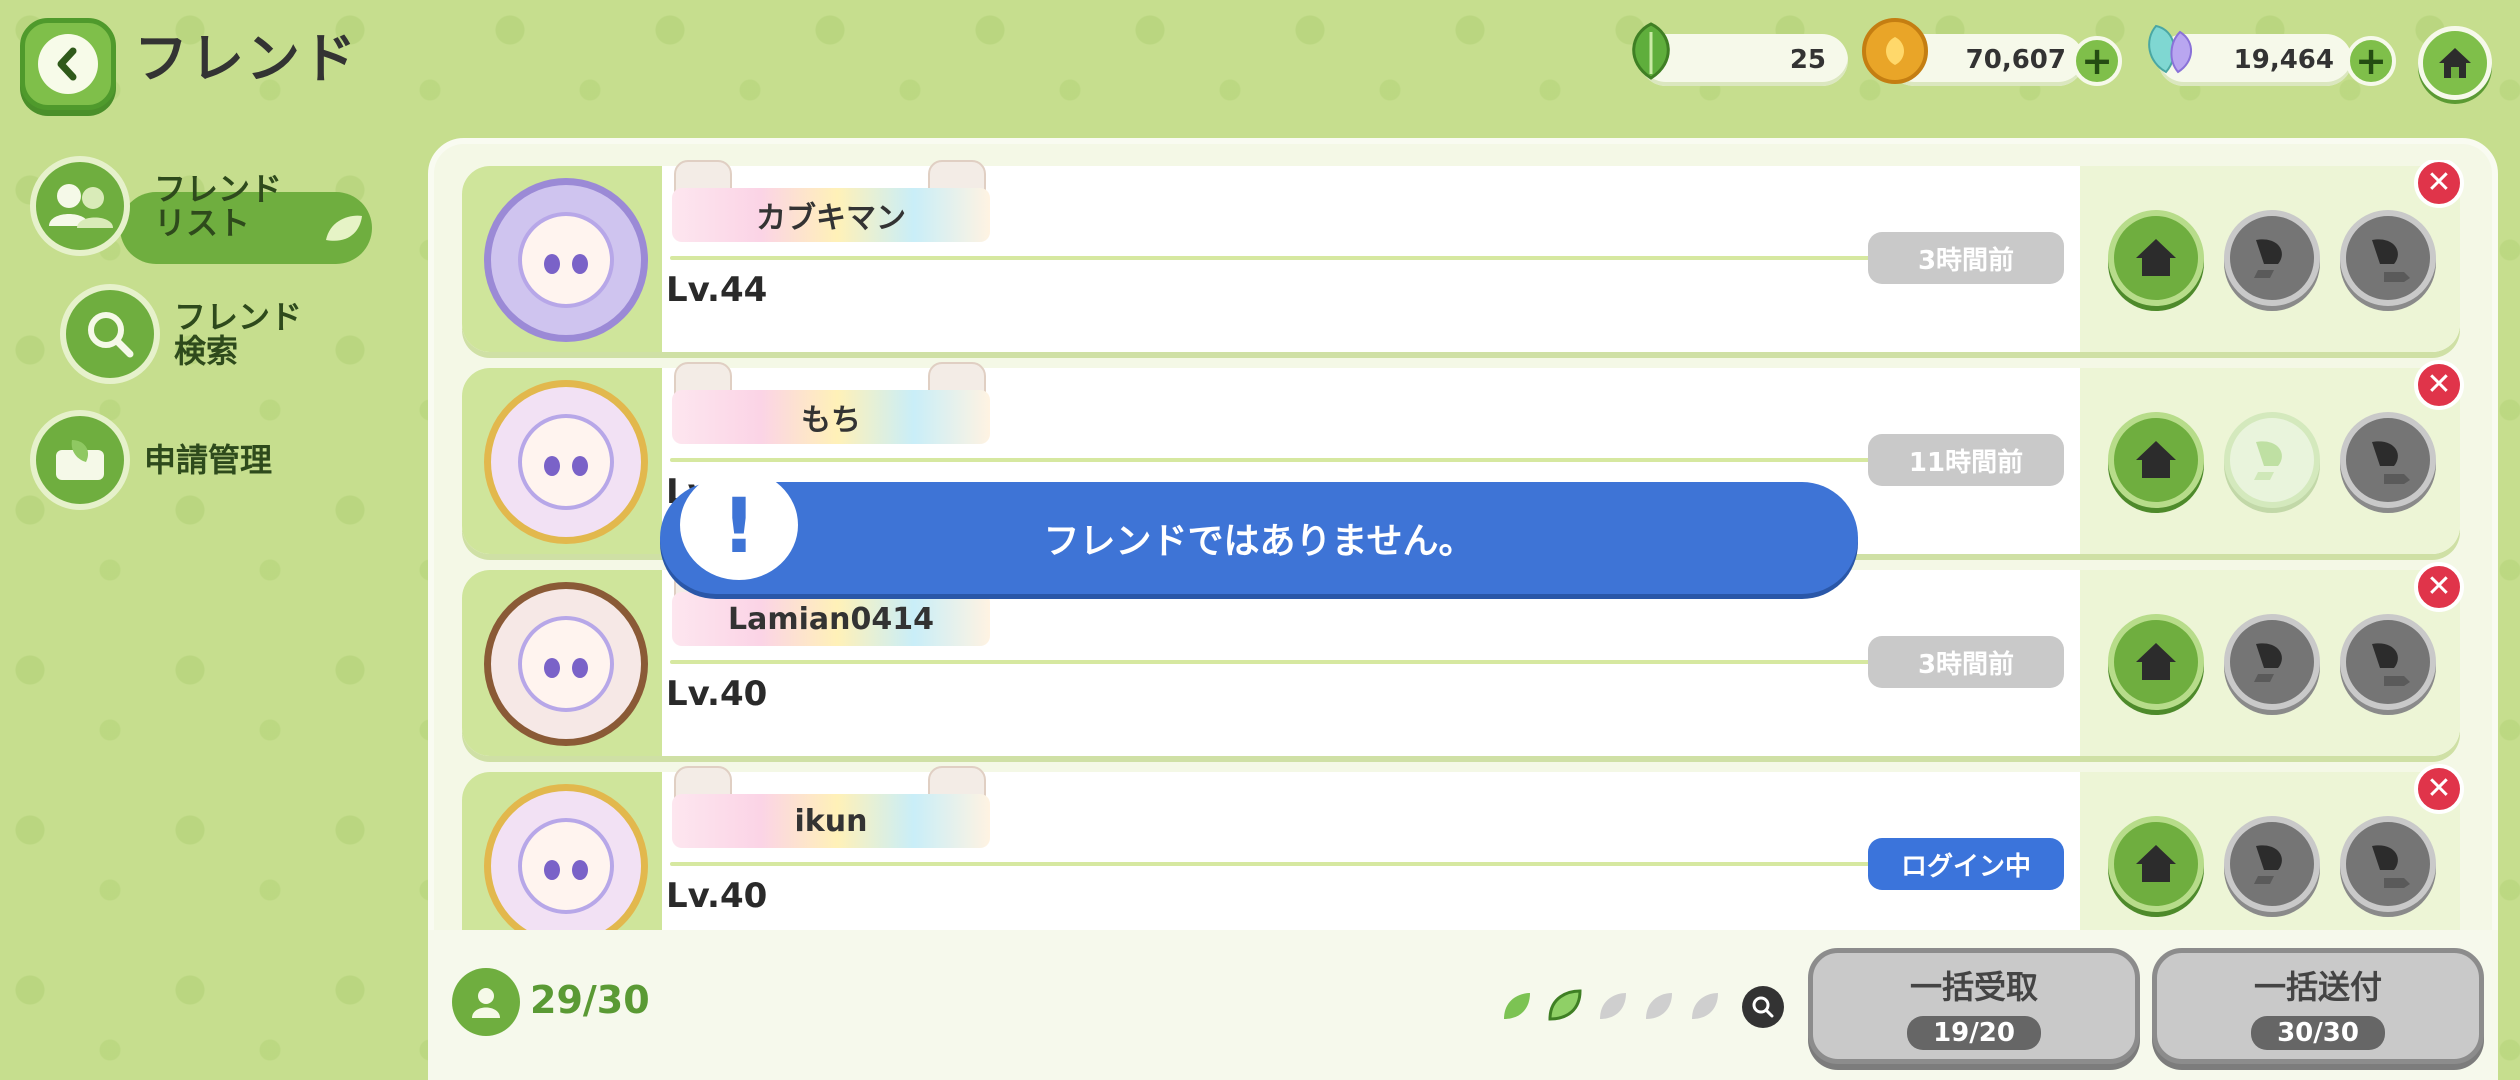 Image resolution: width=2520 pixels, height=1080 pixels. Describe the element at coordinates (1763, 1007) in the screenshot. I see `filter-search-icon` at that location.